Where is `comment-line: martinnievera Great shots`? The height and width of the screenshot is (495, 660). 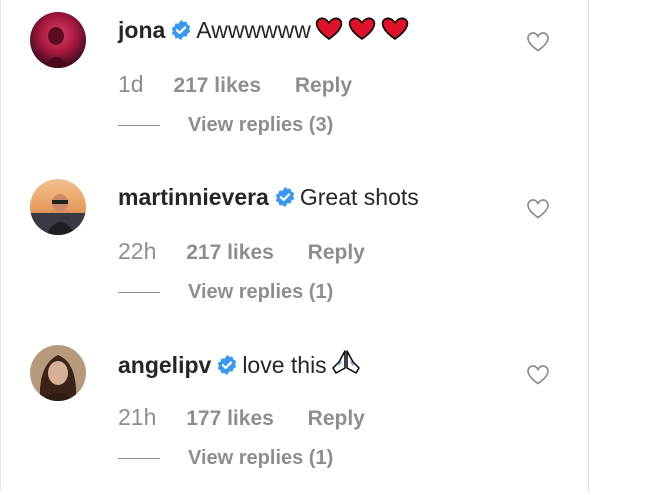 comment-line: martinnievera Great shots is located at coordinates (268, 197).